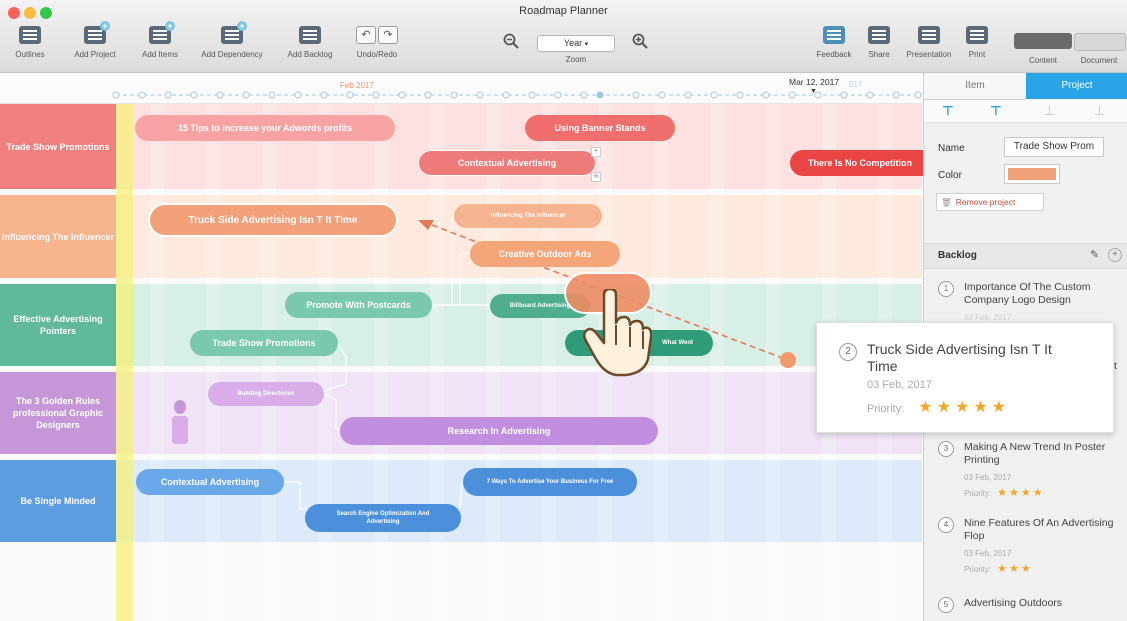 Image resolution: width=1127 pixels, height=621 pixels. What do you see at coordinates (1043, 41) in the screenshot?
I see `content-view-toggle` at bounding box center [1043, 41].